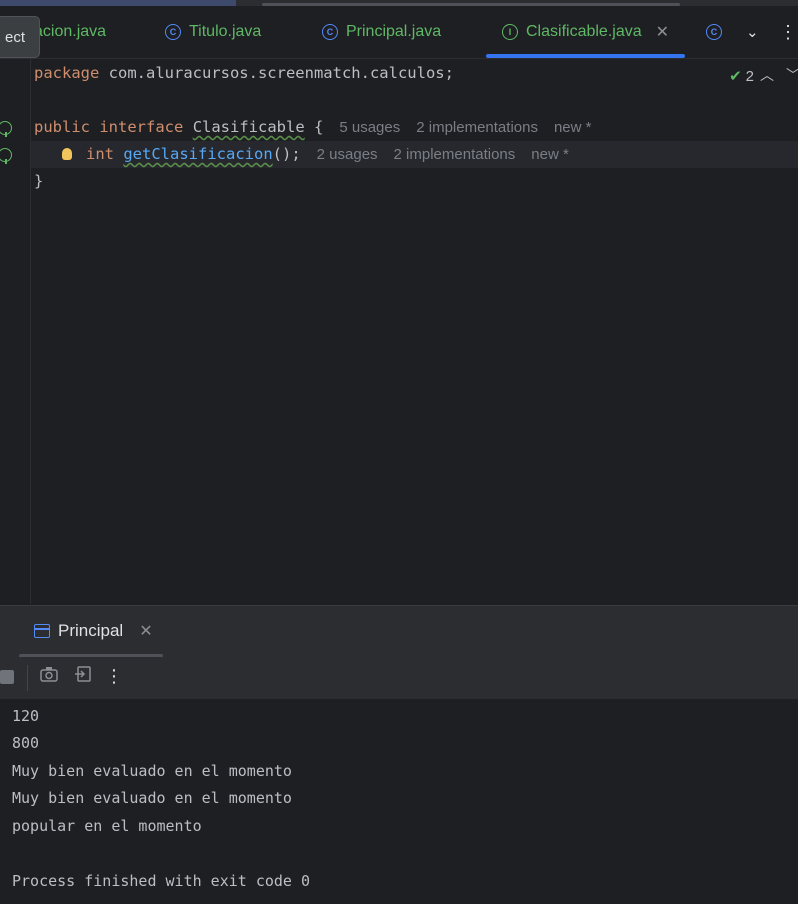  What do you see at coordinates (7, 677) in the screenshot?
I see `stop-icon` at bounding box center [7, 677].